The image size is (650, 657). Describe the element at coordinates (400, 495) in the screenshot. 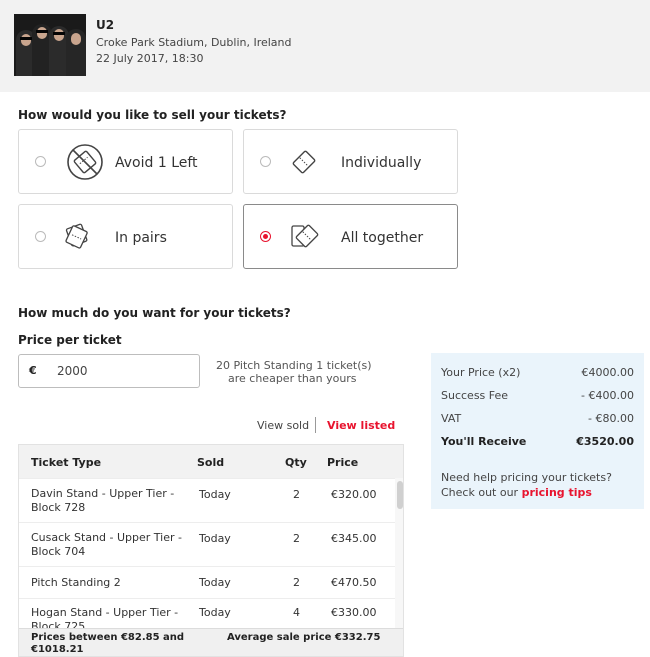

I see `table-scrollbar-thumb` at that location.